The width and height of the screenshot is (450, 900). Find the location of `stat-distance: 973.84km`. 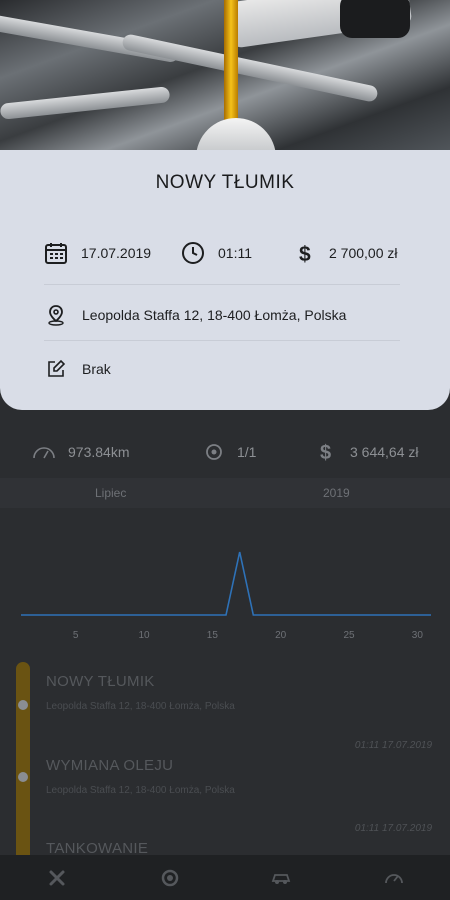

stat-distance: 973.84km is located at coordinates (80, 452).